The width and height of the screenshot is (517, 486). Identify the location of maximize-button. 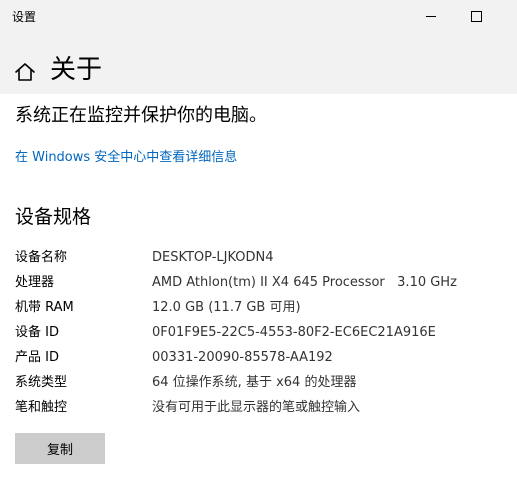
(476, 16).